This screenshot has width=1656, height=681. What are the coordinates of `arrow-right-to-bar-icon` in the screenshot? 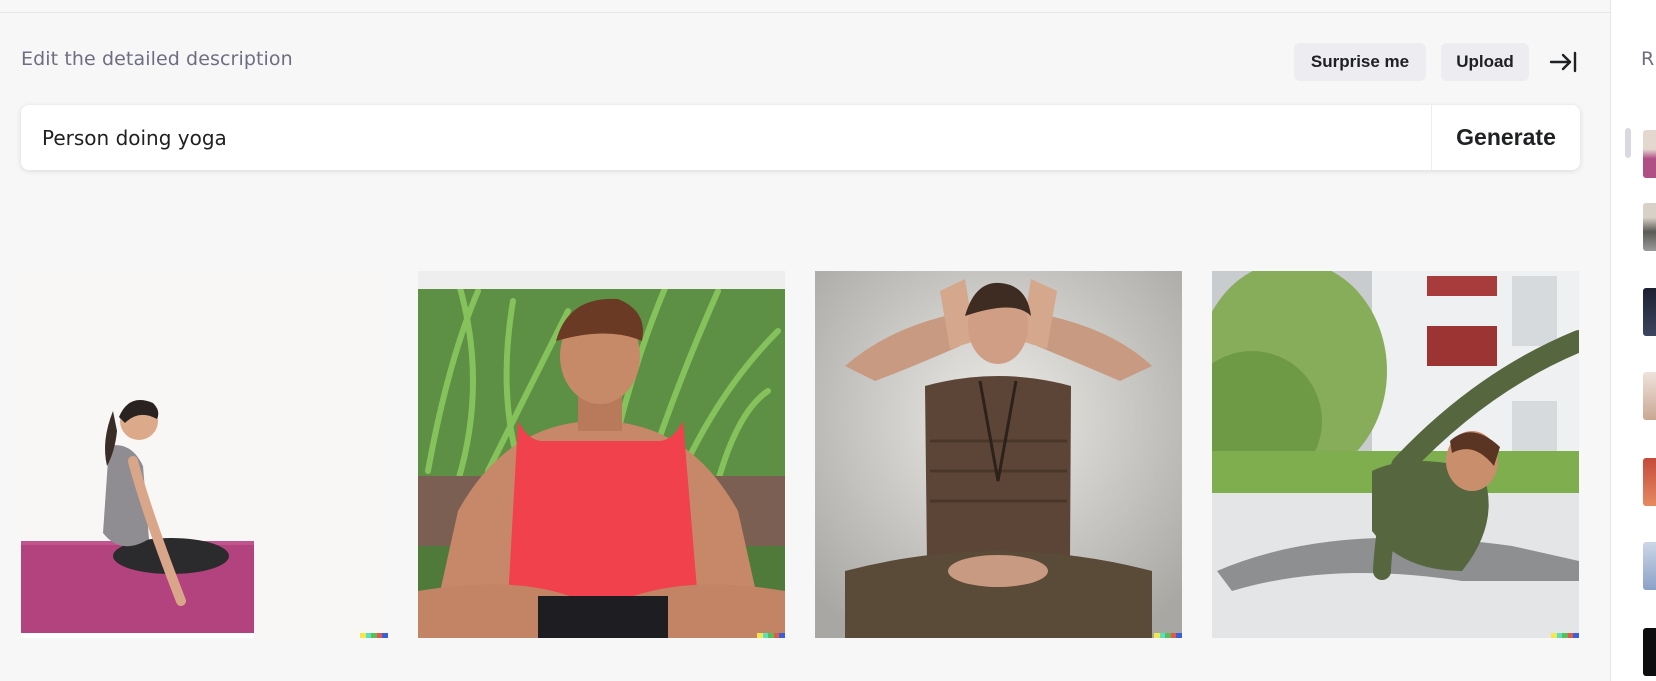 It's located at (1563, 62).